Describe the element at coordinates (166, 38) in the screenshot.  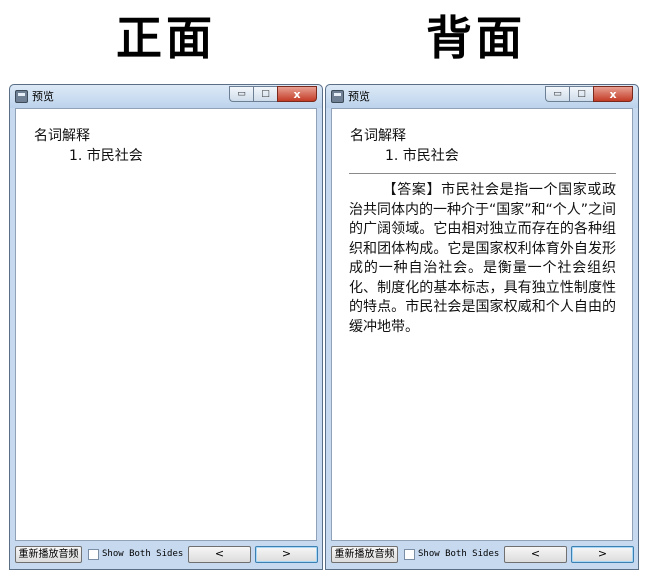
I see `front-heading: 正面` at that location.